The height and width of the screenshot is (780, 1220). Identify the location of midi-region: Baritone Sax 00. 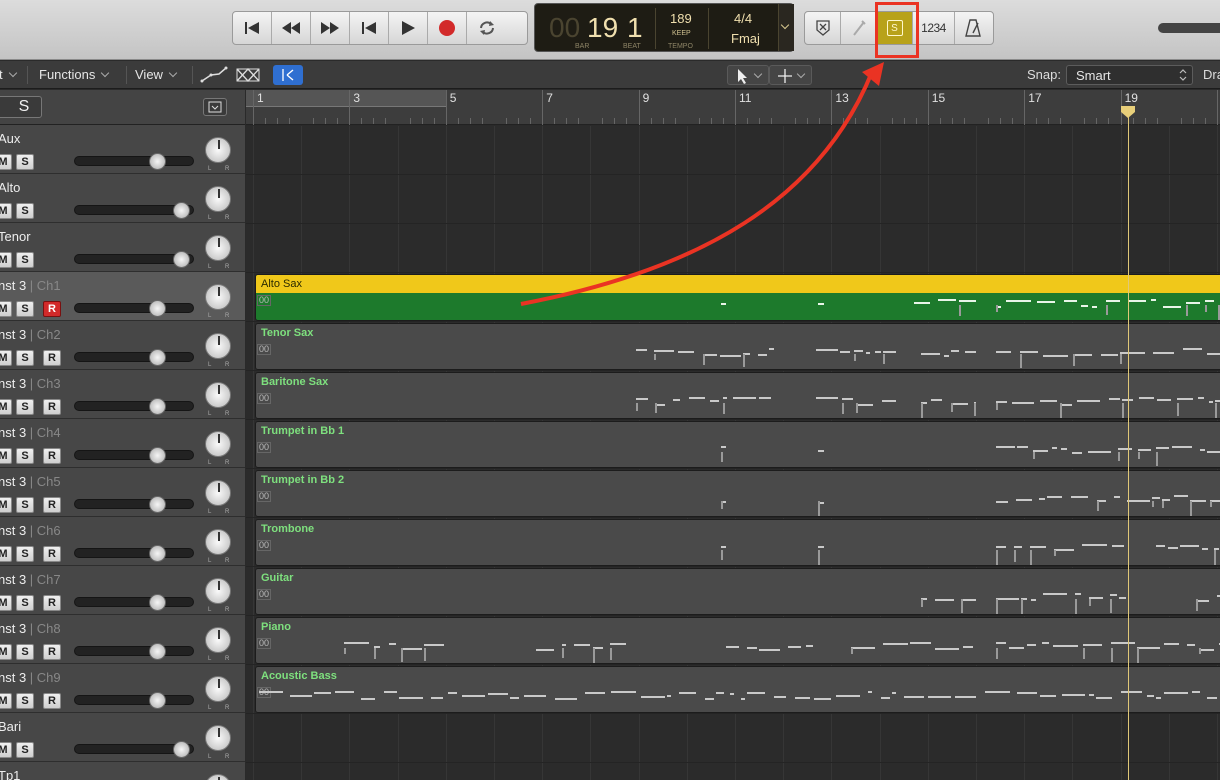
(737, 395).